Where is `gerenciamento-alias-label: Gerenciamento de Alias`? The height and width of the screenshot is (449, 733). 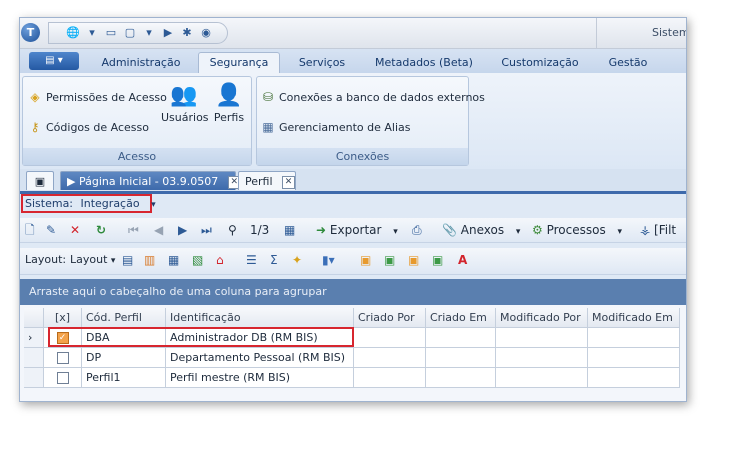
gerenciamento-alias-label: Gerenciamento de Alias is located at coordinates (345, 127).